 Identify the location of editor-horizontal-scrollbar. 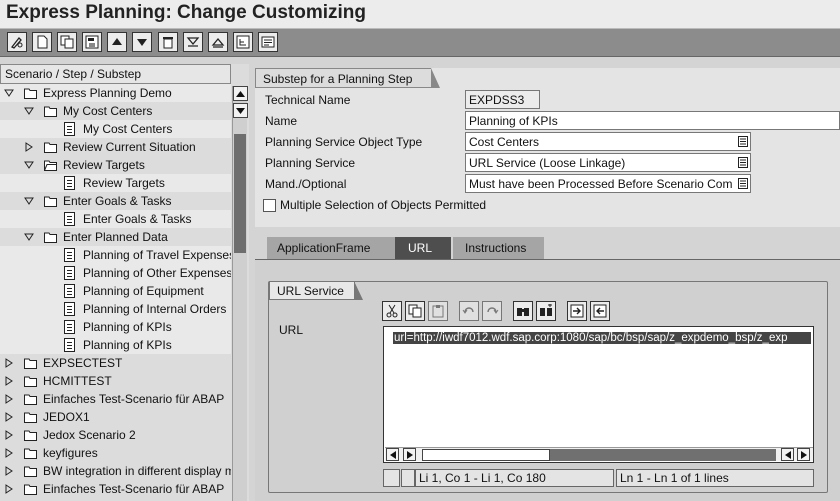
(599, 454).